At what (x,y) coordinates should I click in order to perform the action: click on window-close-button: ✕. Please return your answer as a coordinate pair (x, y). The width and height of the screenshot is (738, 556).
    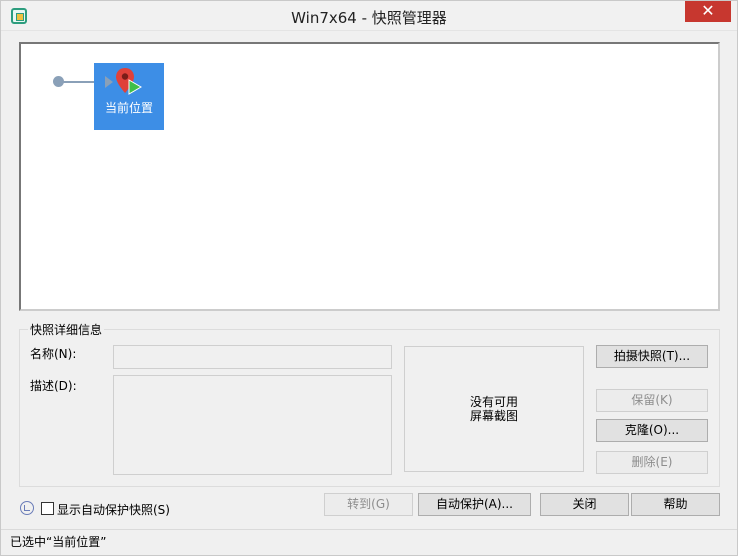
    Looking at the image, I should click on (708, 11).